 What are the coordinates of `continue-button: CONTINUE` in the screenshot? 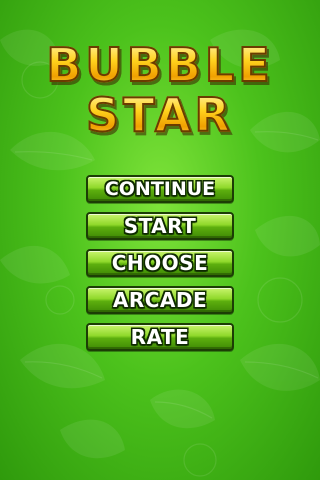 It's located at (160, 189).